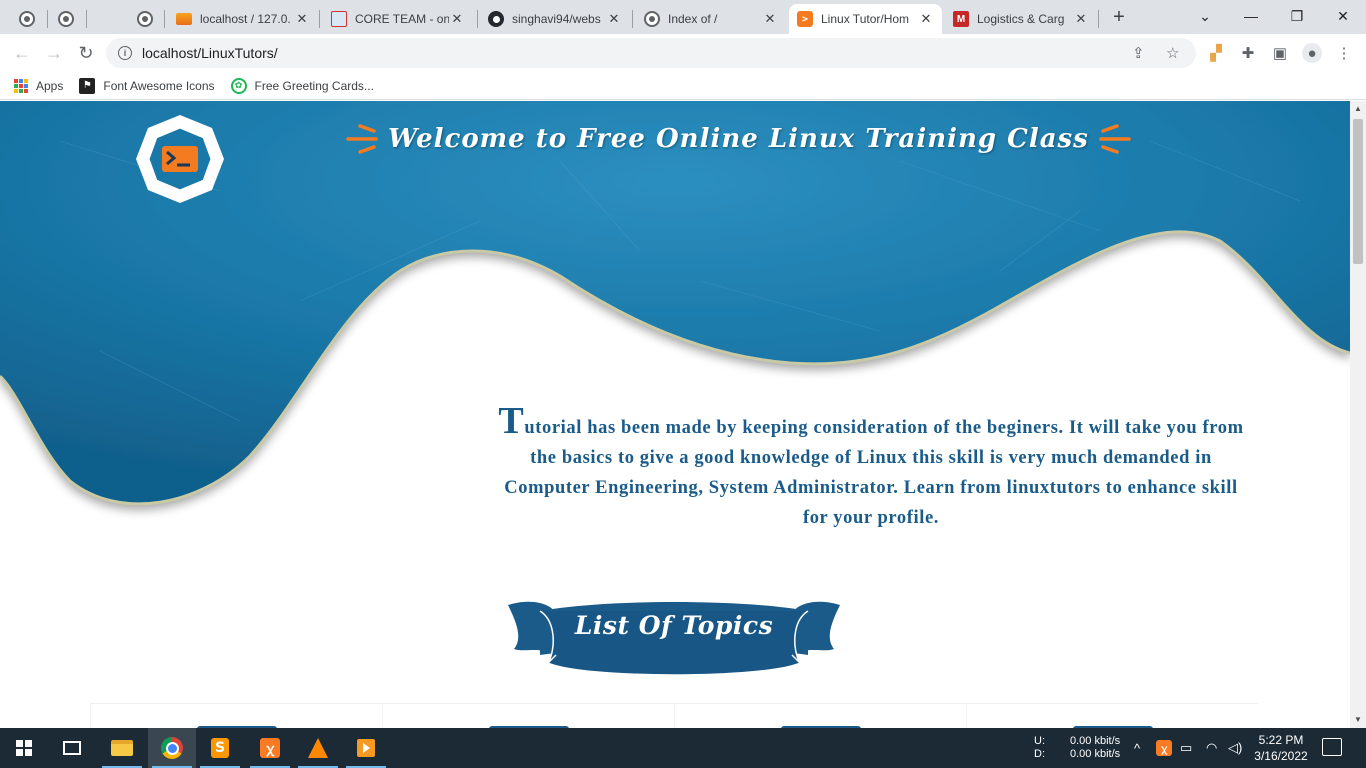 The image size is (1366, 768). I want to click on phpmyadmin-icon, so click(184, 19).